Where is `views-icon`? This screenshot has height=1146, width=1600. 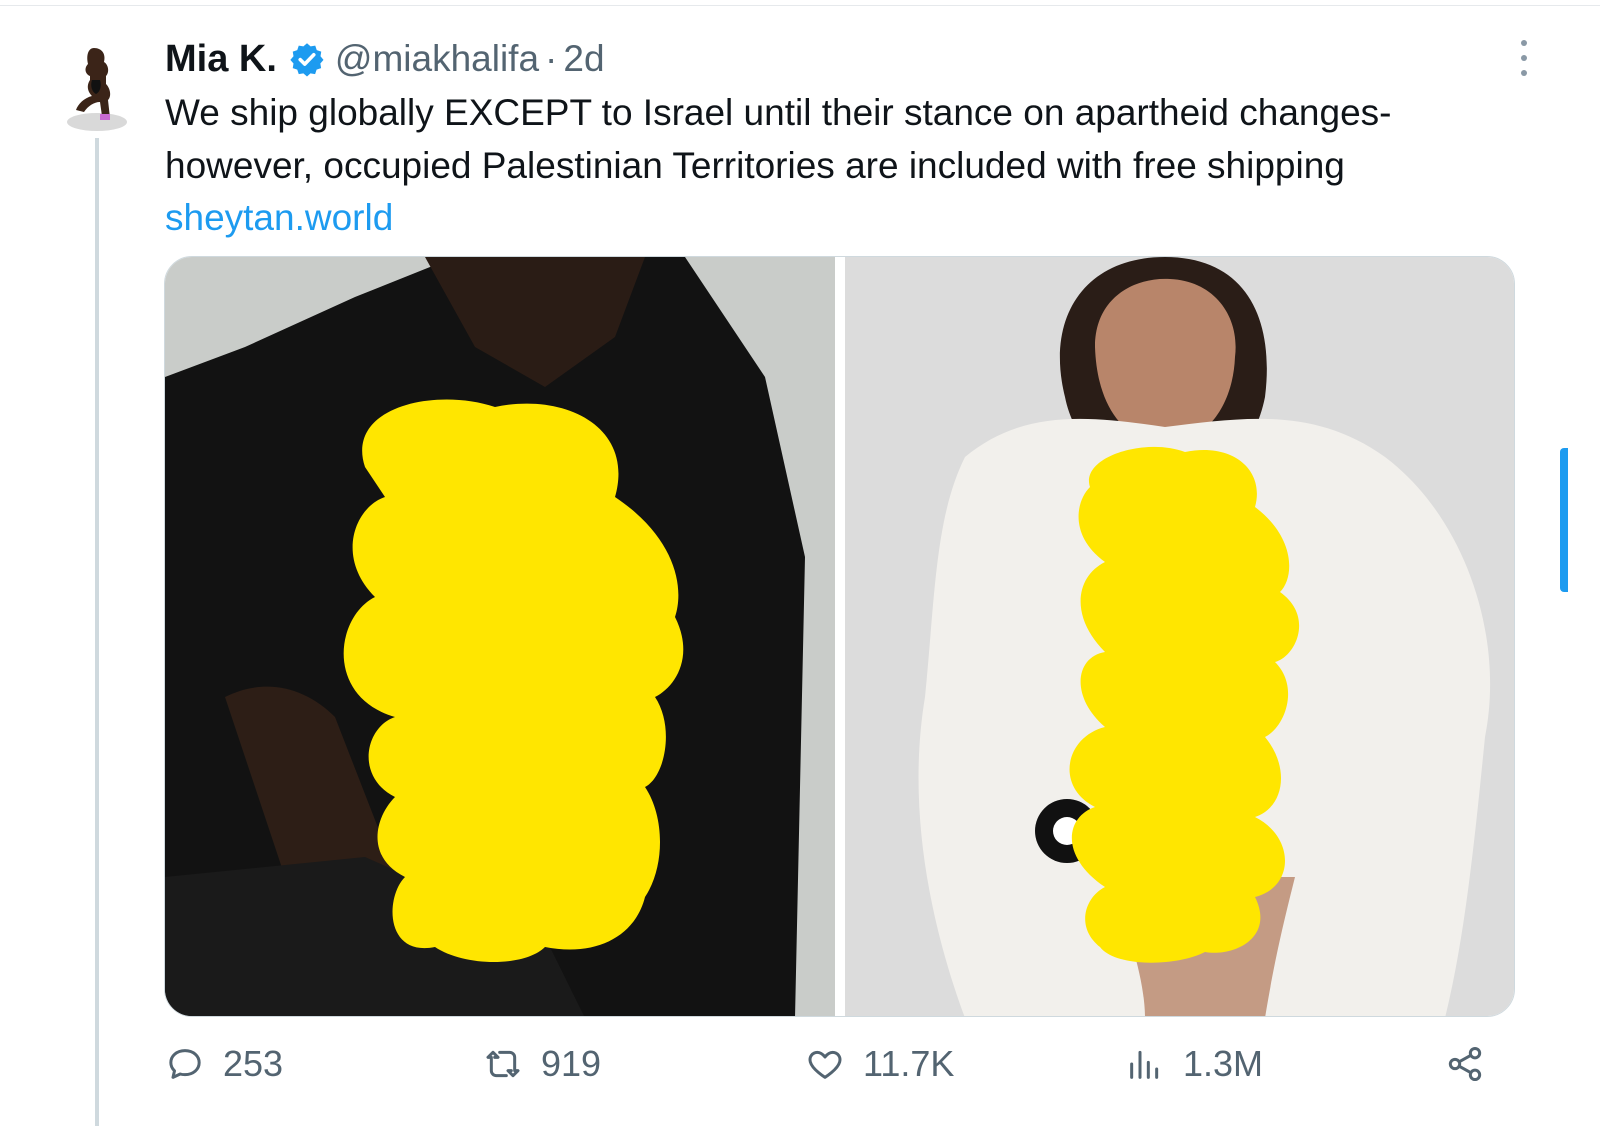 views-icon is located at coordinates (1144, 1064).